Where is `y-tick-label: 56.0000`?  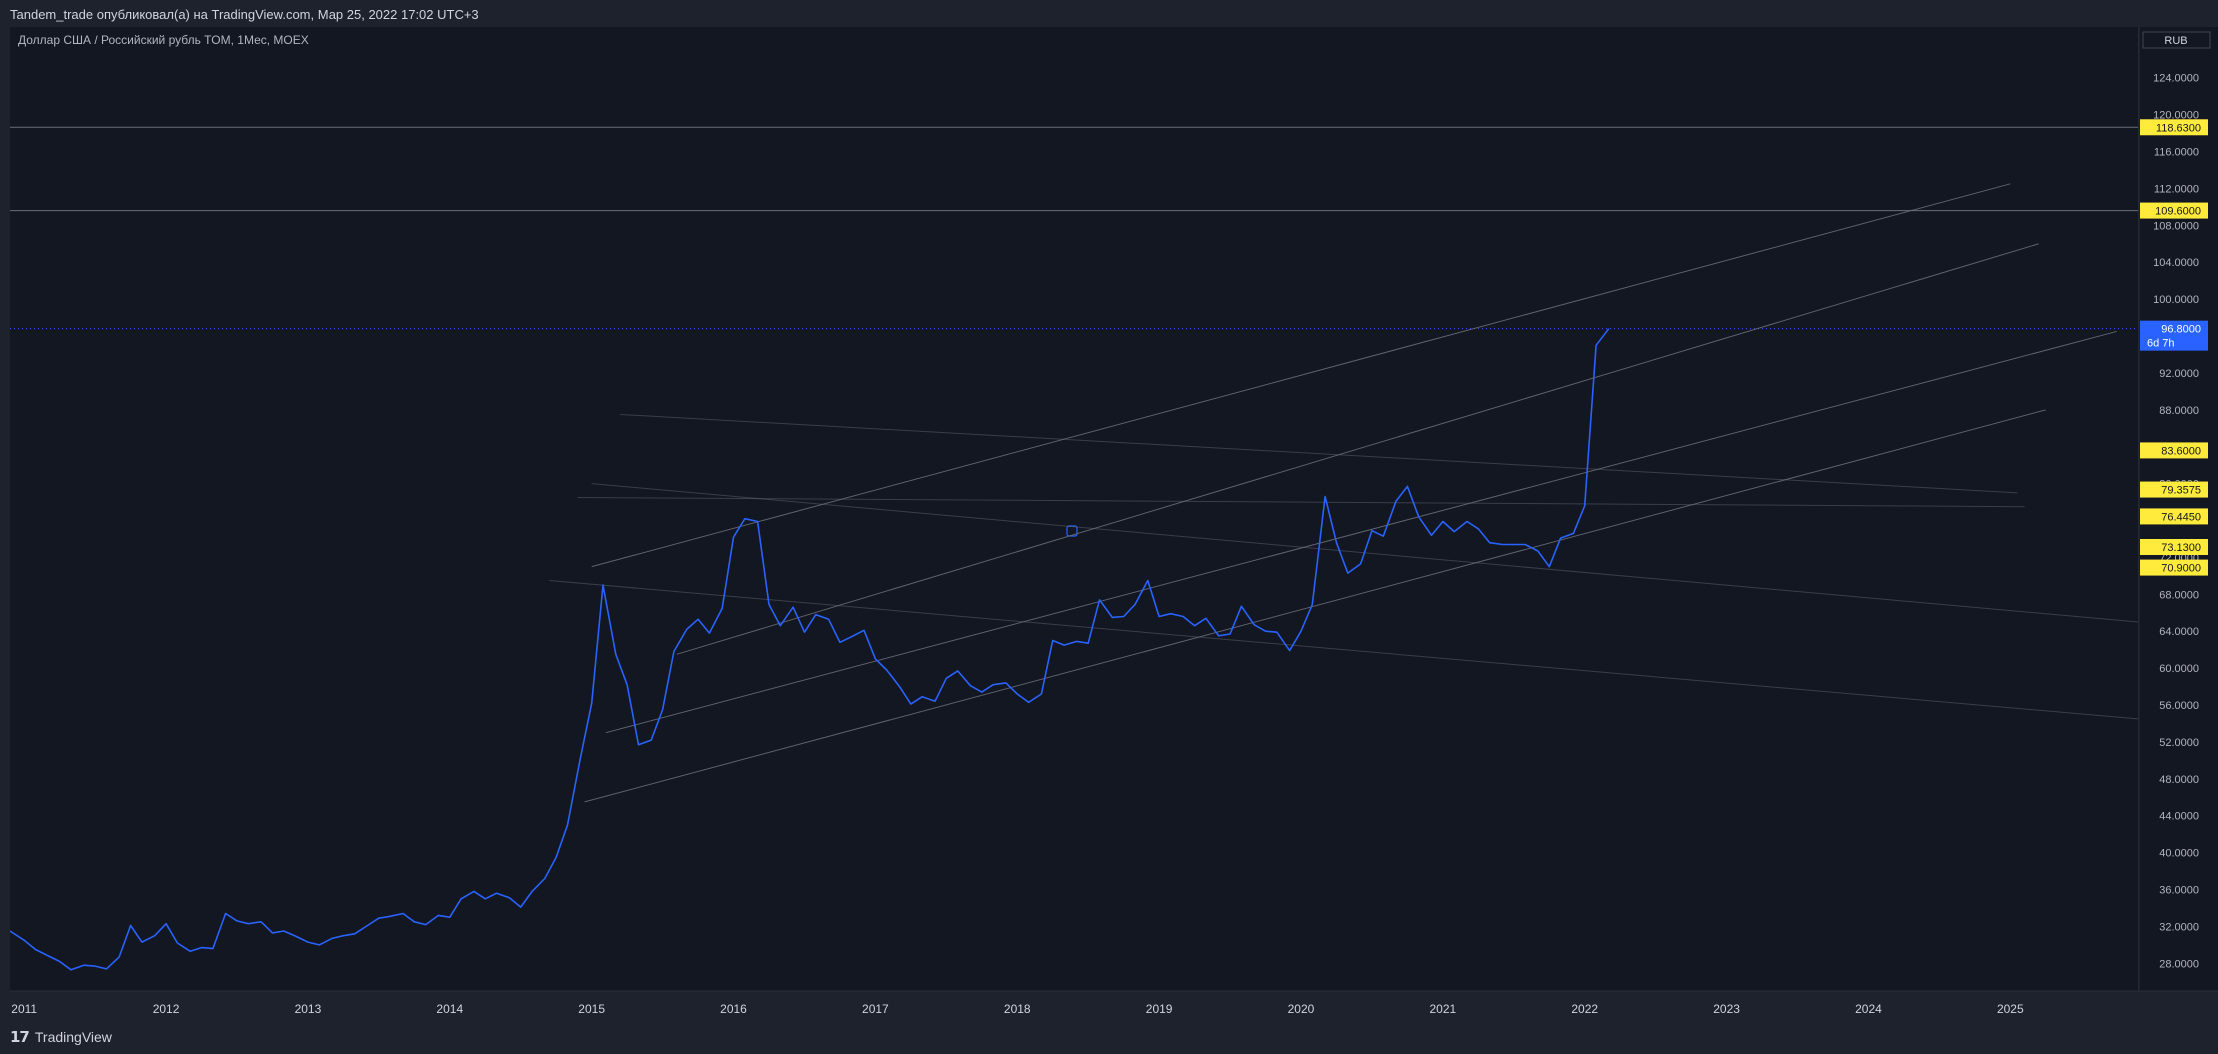 y-tick-label: 56.0000 is located at coordinates (2179, 706).